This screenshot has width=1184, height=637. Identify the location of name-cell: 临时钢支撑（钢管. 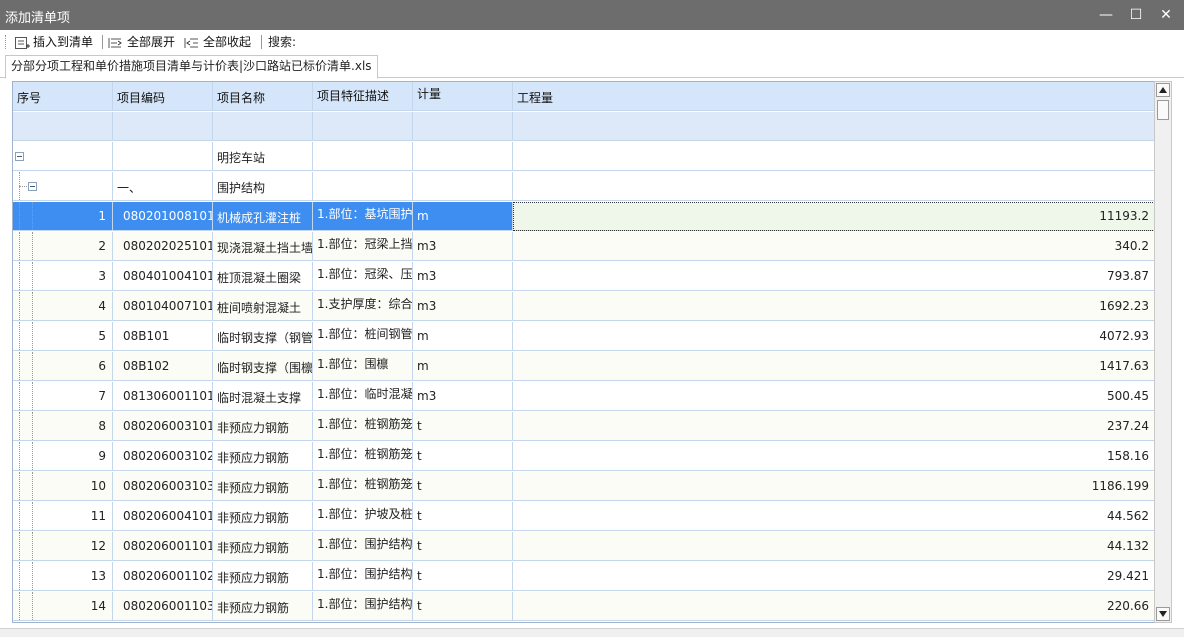
(263, 336).